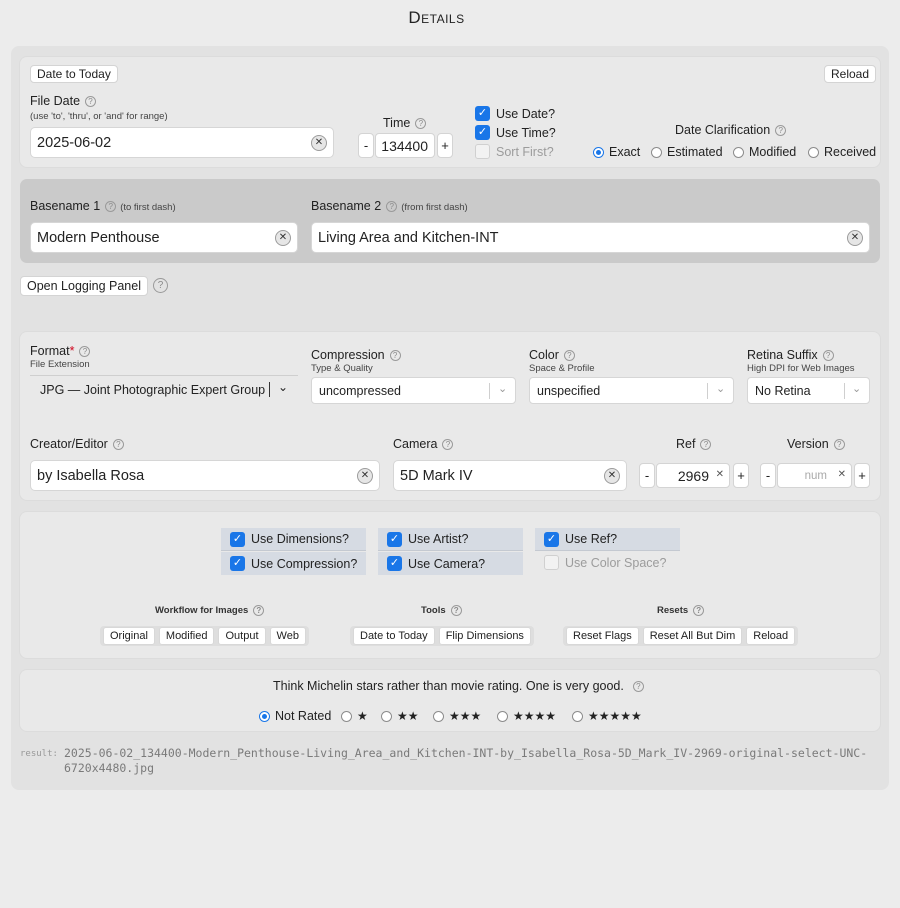 This screenshot has height=908, width=900. What do you see at coordinates (450, 563) in the screenshot?
I see `use-camera-toggle: ✓ Use Camera?` at bounding box center [450, 563].